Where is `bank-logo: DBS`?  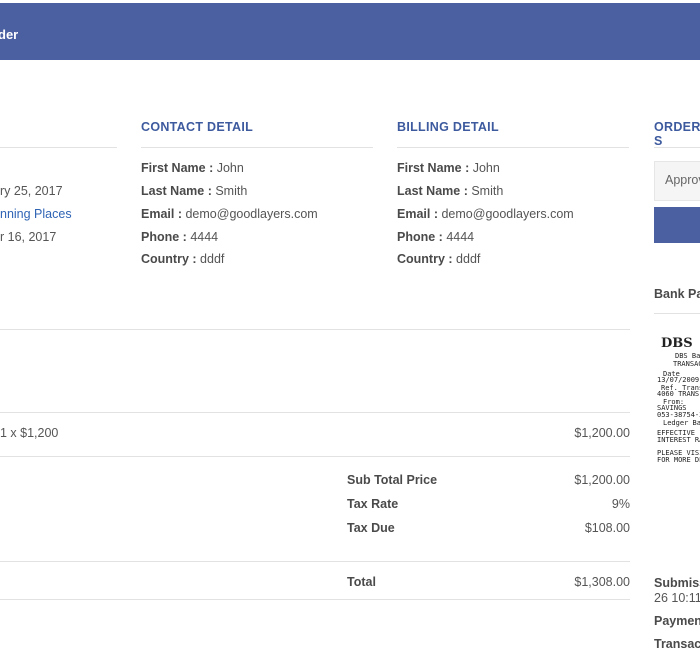
bank-logo: DBS is located at coordinates (677, 343).